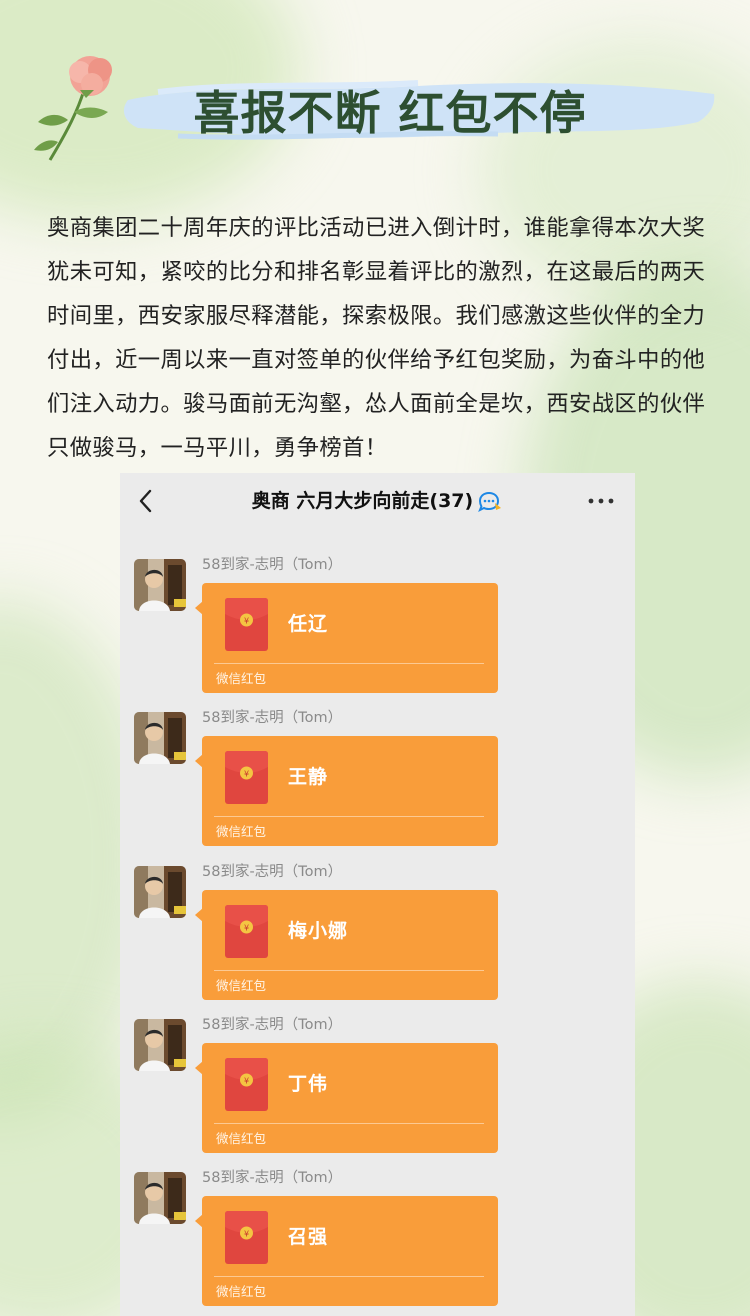 This screenshot has height=1316, width=750. What do you see at coordinates (601, 501) in the screenshot?
I see `more-dots-icon` at bounding box center [601, 501].